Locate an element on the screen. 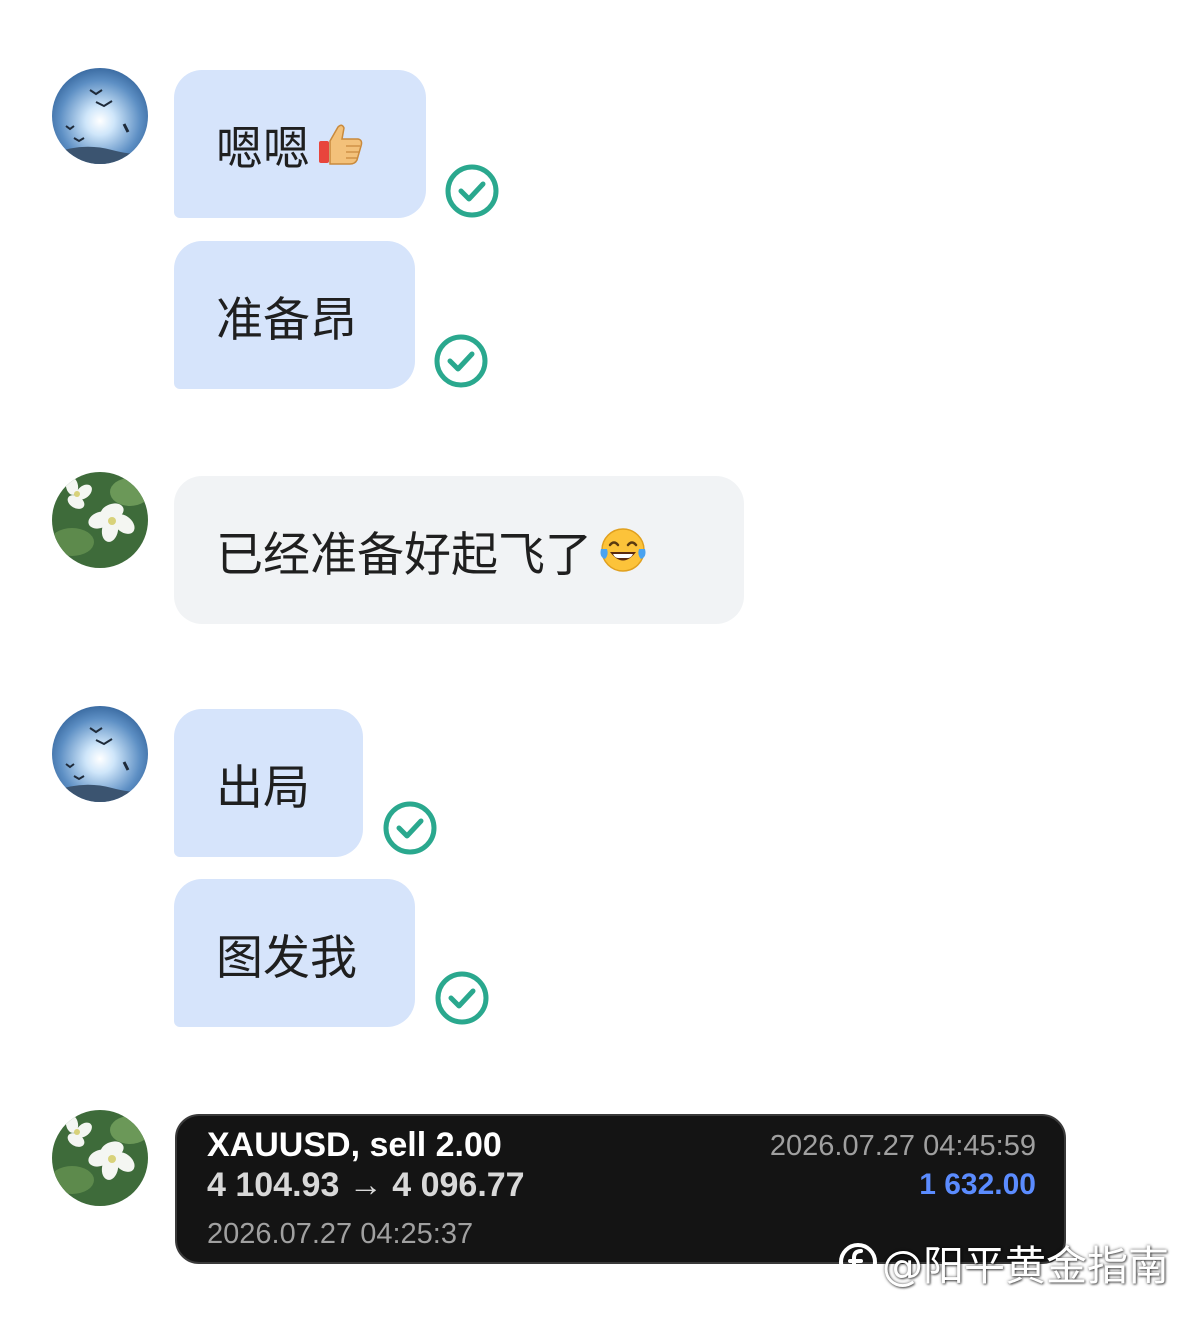  message-text: 准备昂 is located at coordinates (286, 320).